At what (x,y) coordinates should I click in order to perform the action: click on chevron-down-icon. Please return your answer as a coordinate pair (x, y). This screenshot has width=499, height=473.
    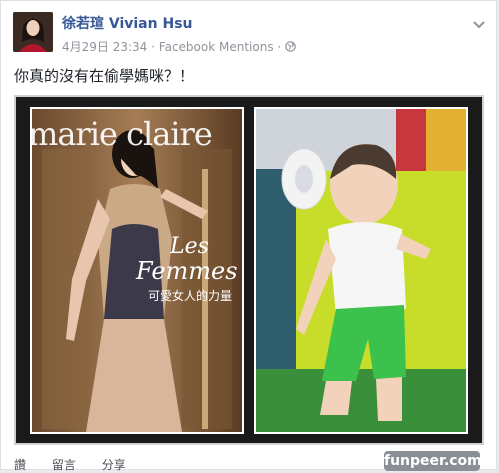
    Looking at the image, I should click on (479, 22).